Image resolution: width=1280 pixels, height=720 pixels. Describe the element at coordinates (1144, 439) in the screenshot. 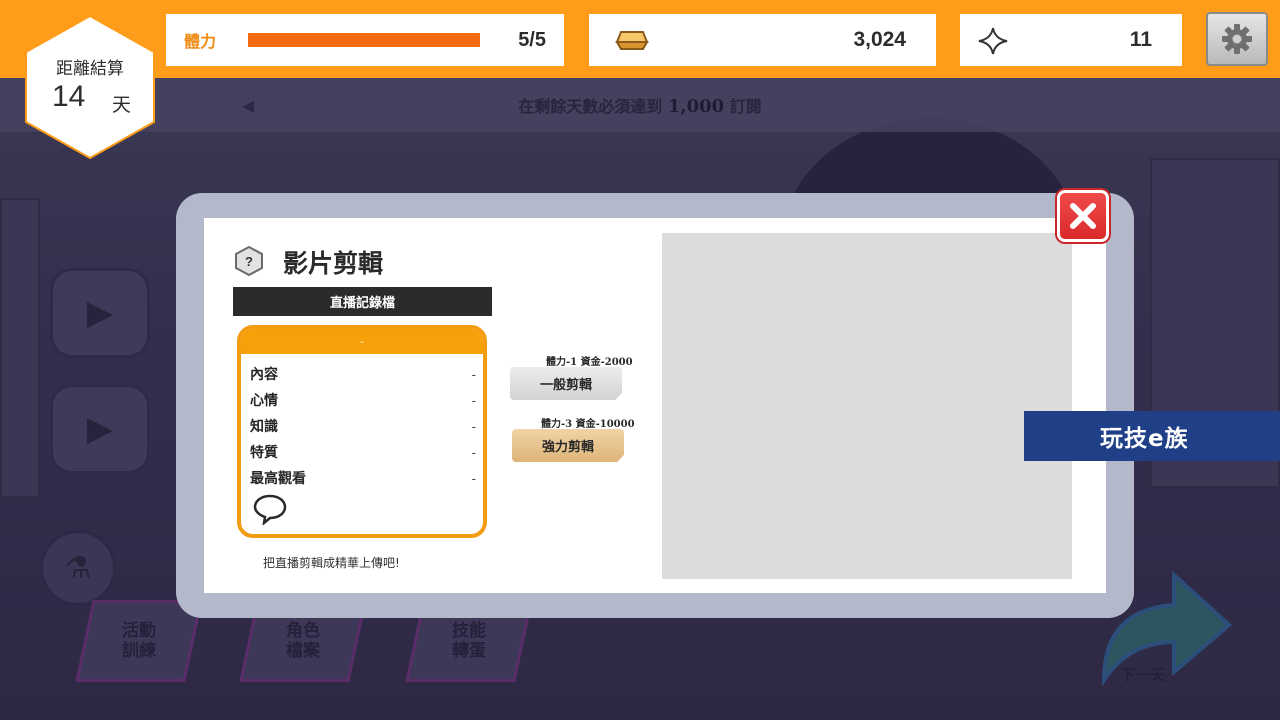

I see `watermark-text: 玩技e族` at that location.